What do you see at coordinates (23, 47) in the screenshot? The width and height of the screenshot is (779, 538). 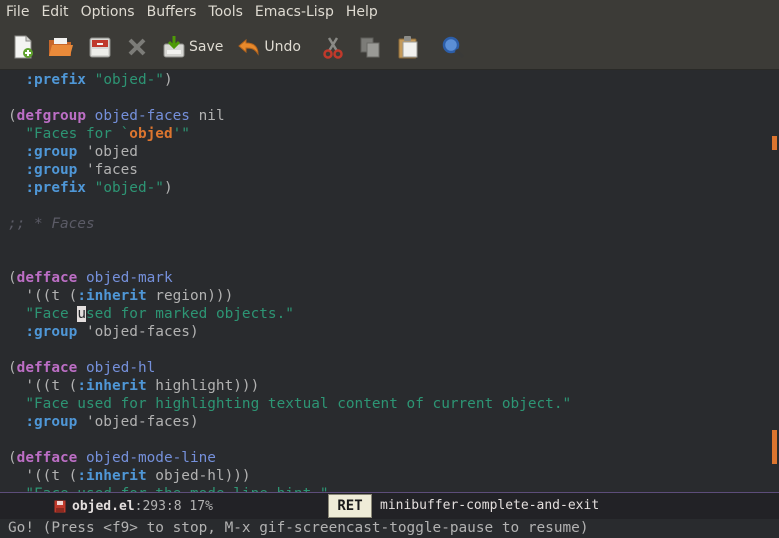 I see `new-file-icon` at bounding box center [23, 47].